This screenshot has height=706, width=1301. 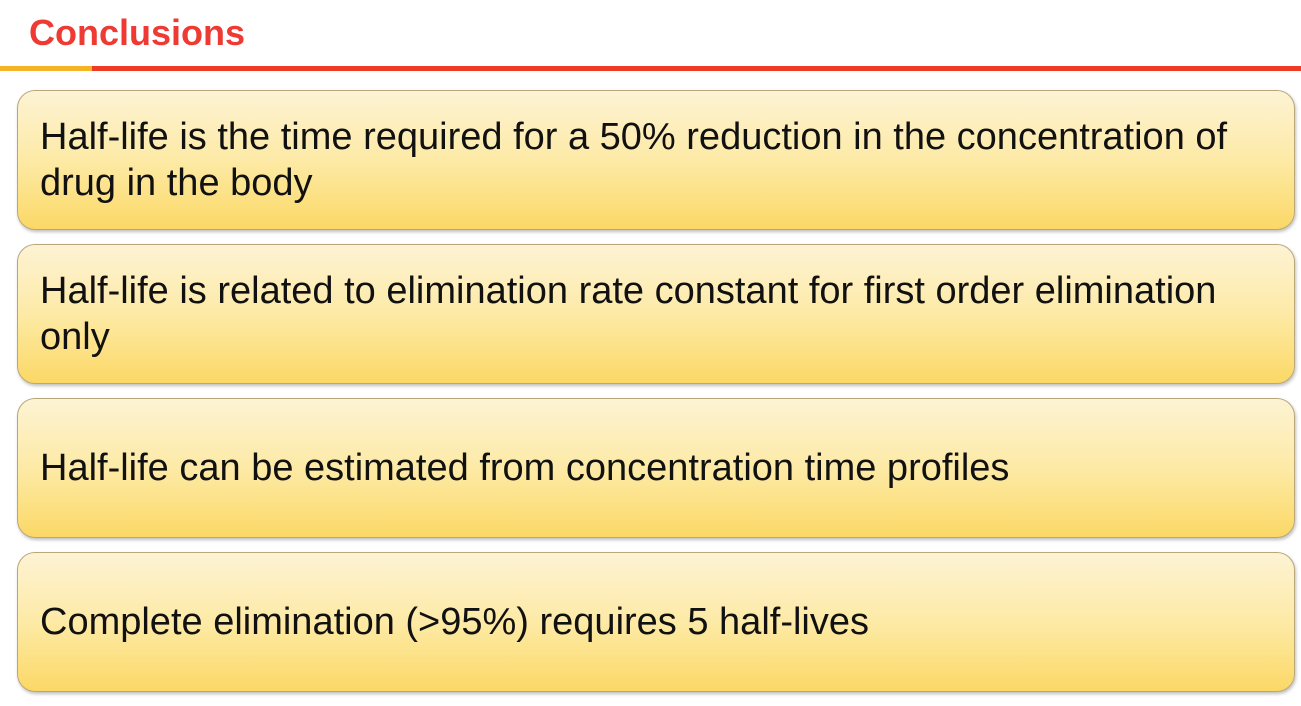 What do you see at coordinates (46, 68) in the screenshot?
I see `title-divider-accent` at bounding box center [46, 68].